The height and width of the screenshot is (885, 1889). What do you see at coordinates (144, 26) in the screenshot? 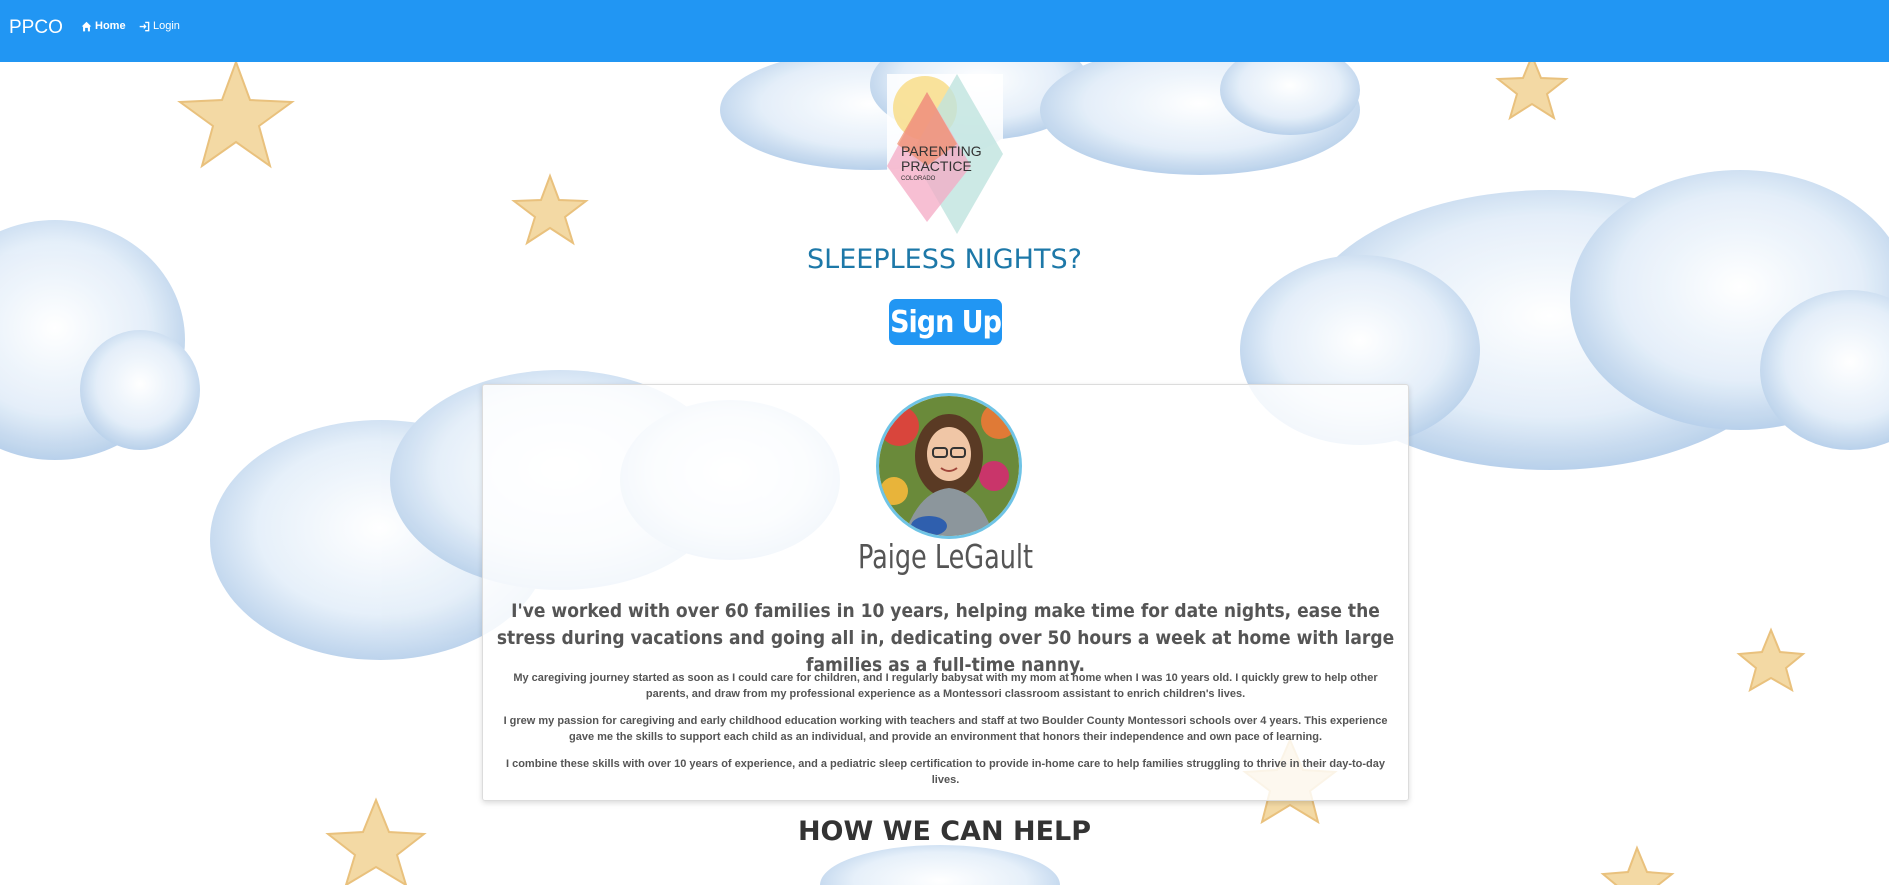
I see `sign-in-icon` at bounding box center [144, 26].